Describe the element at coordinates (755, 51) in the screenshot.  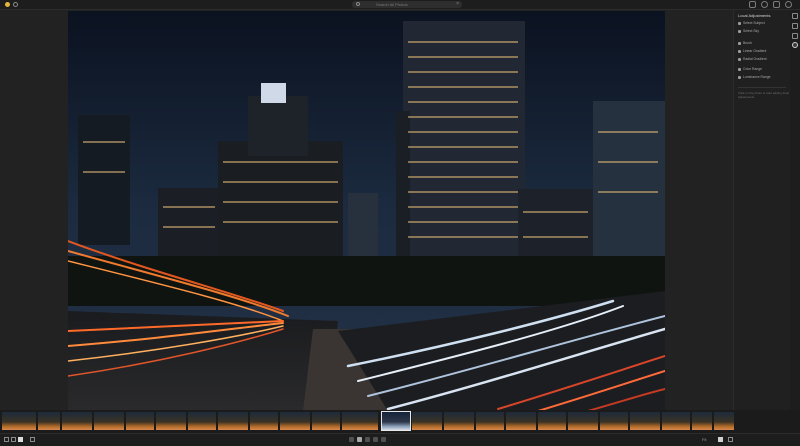
I see `panel-item-label: Linear Gradient` at that location.